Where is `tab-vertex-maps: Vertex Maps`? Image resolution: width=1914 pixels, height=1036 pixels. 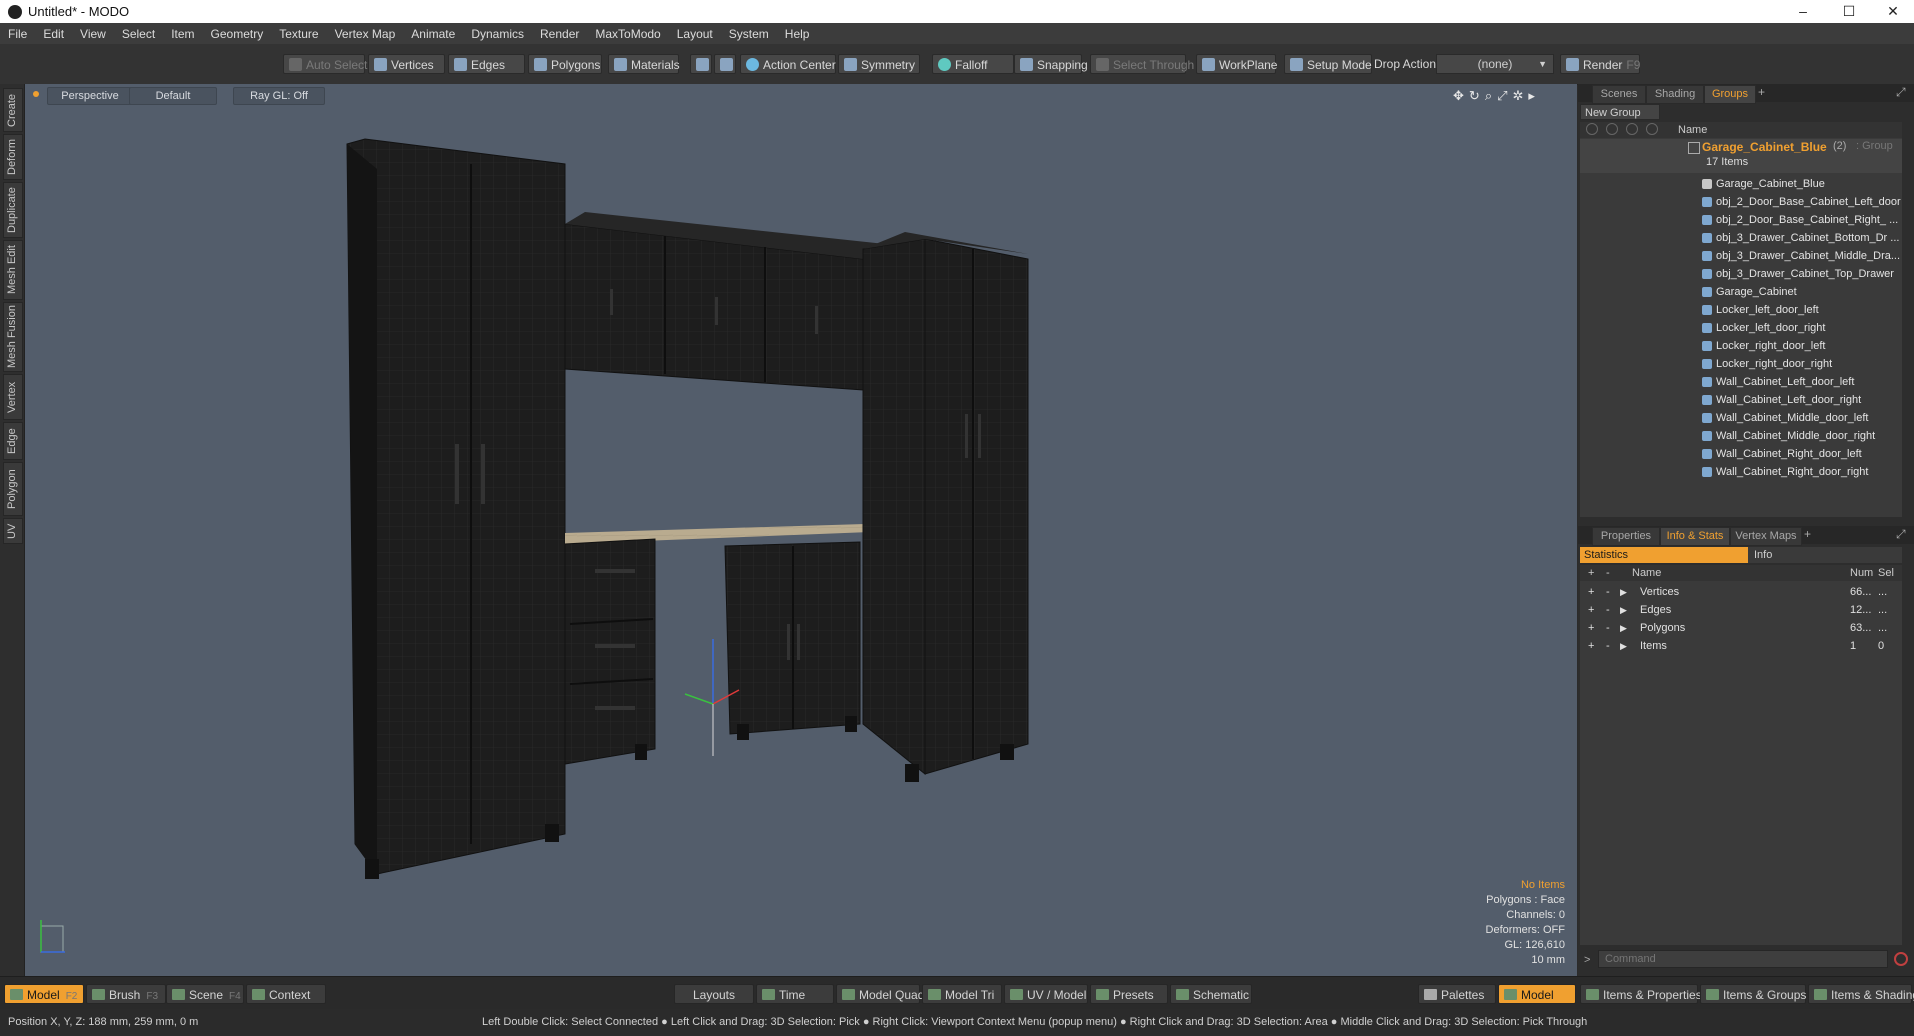 tab-vertex-maps: Vertex Maps is located at coordinates (1766, 536).